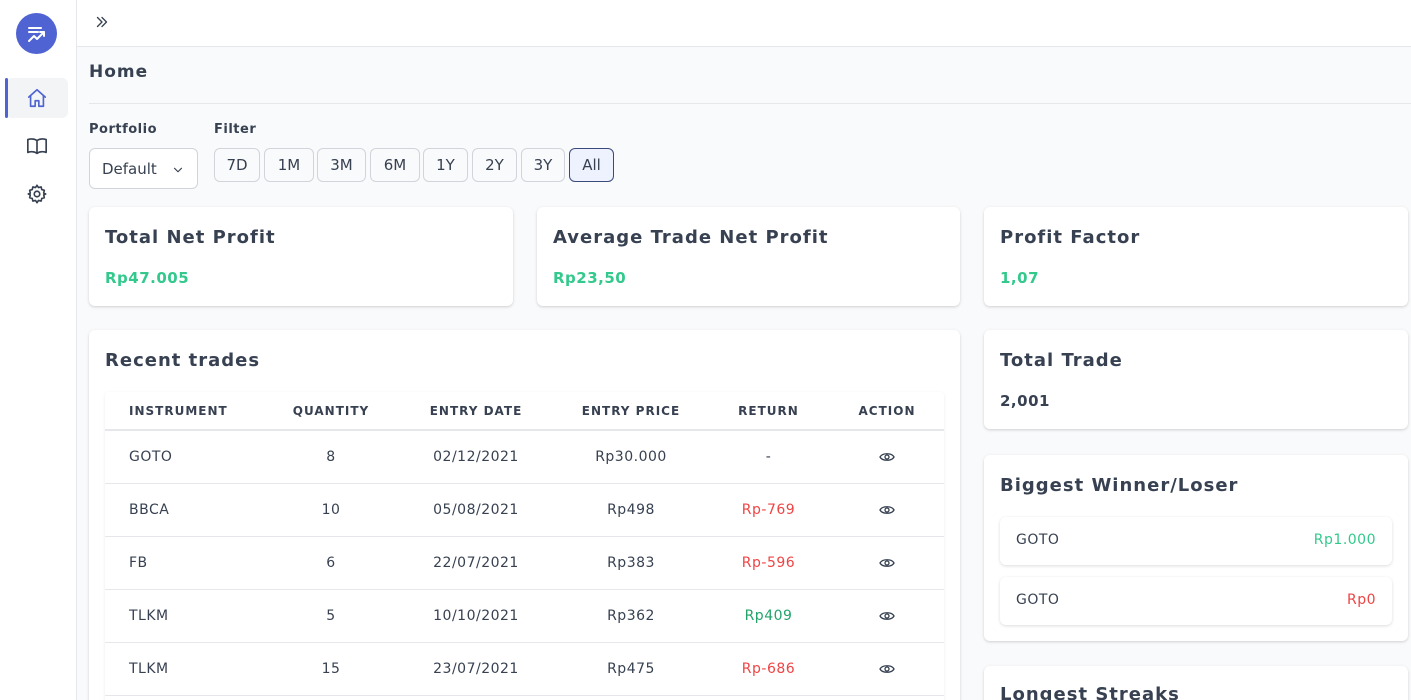 The height and width of the screenshot is (700, 1411). Describe the element at coordinates (190, 237) in the screenshot. I see `card-title: Total Net Profit` at that location.